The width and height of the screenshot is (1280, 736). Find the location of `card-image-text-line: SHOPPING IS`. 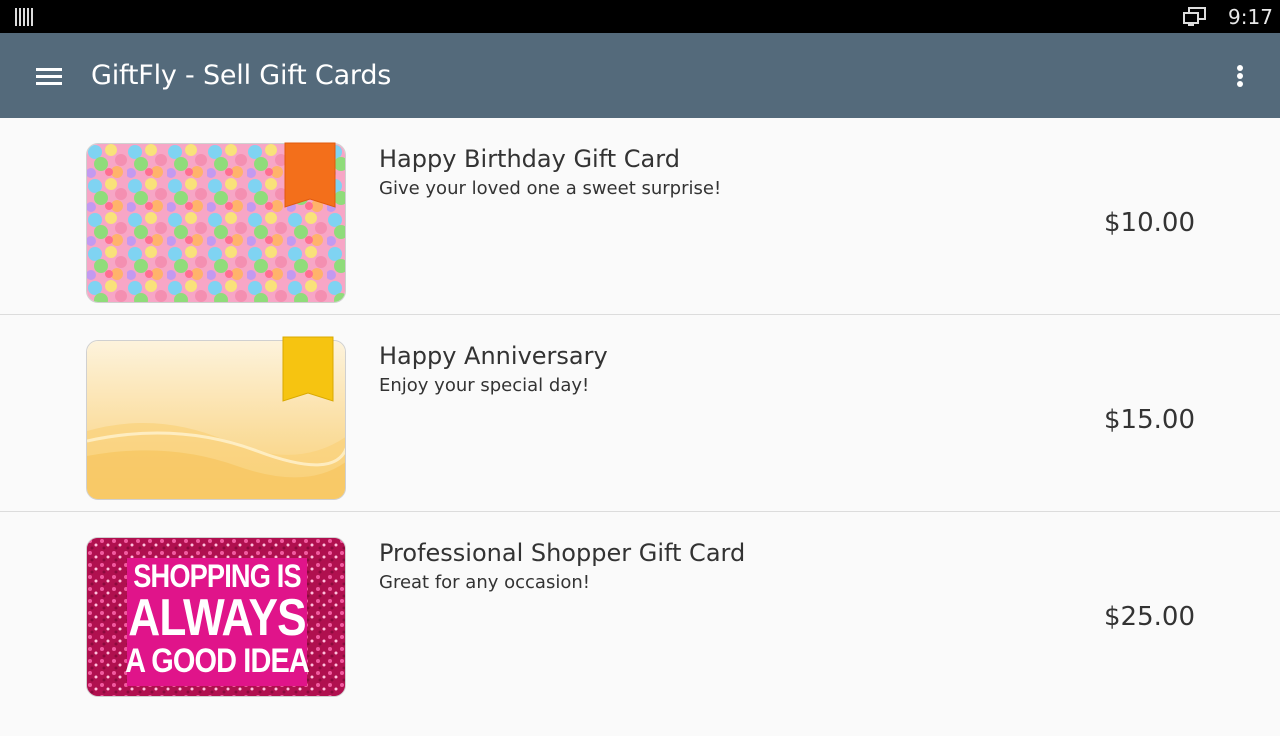

card-image-text-line: SHOPPING IS is located at coordinates (217, 576).